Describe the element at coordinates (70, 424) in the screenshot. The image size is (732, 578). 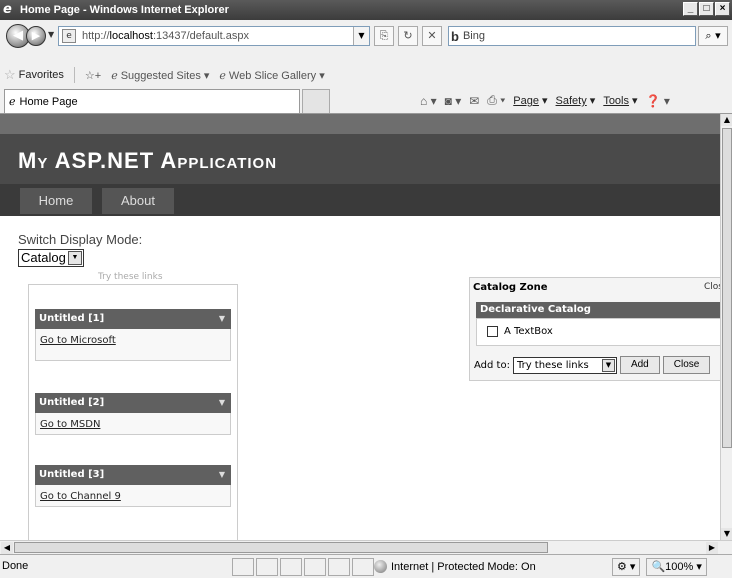
I see `link-msdn: Go to MSDN` at that location.